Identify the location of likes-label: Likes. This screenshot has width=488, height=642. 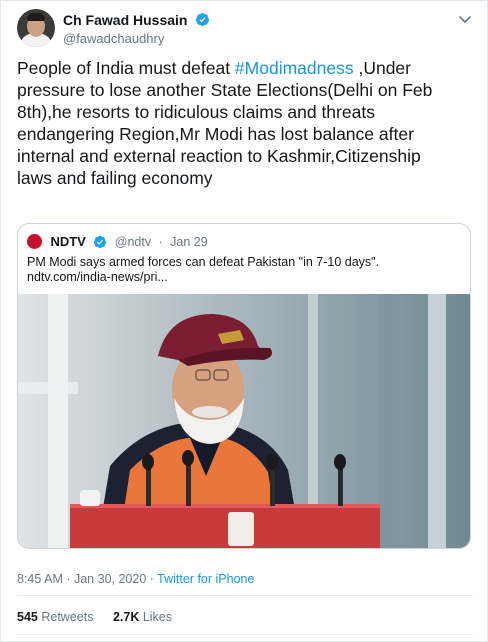
(157, 617).